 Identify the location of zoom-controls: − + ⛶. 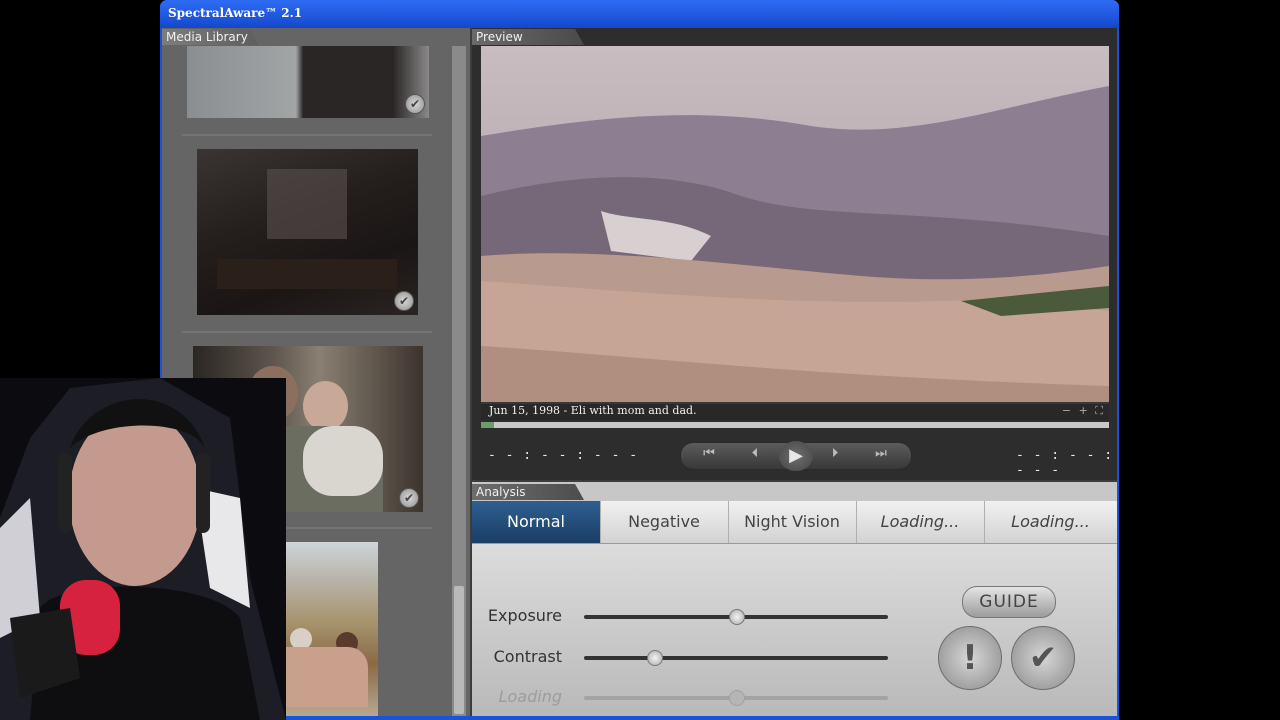
(1083, 411).